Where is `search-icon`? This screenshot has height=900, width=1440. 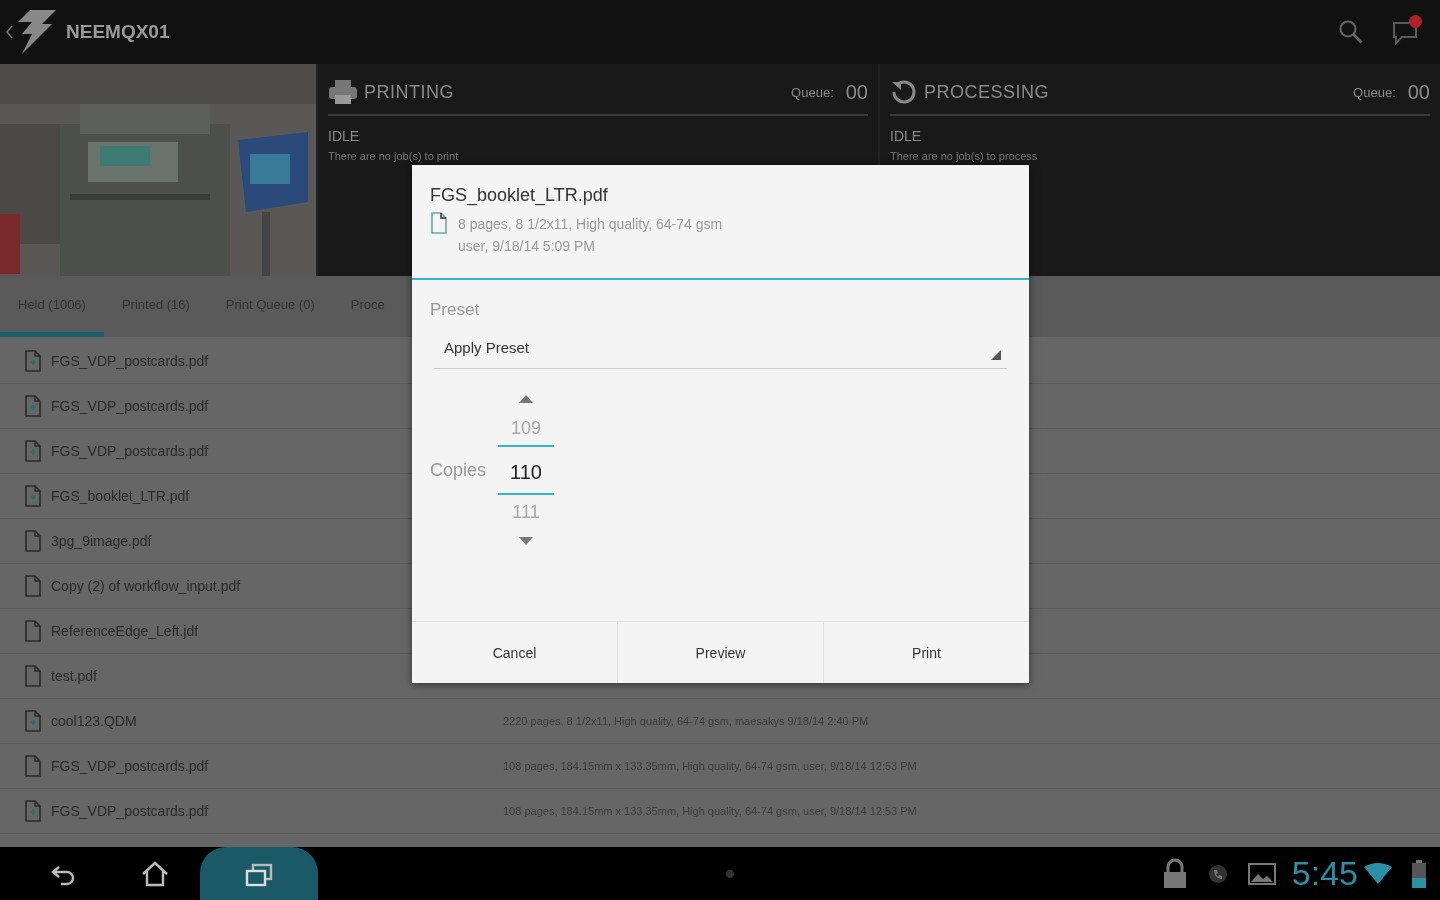
search-icon is located at coordinates (1351, 32).